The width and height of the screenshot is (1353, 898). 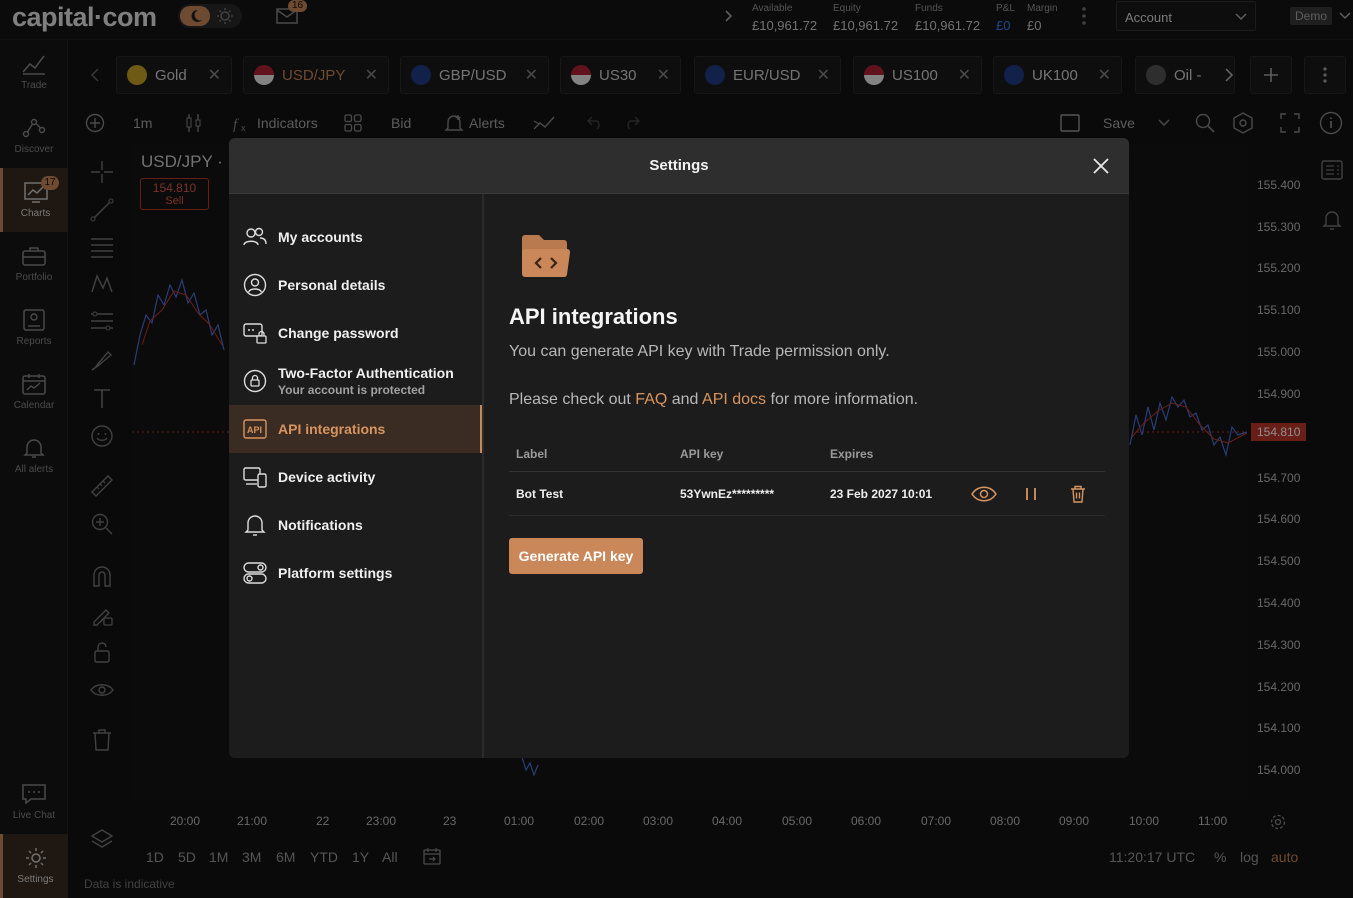 I want to click on column-header-label: Label, so click(x=532, y=454).